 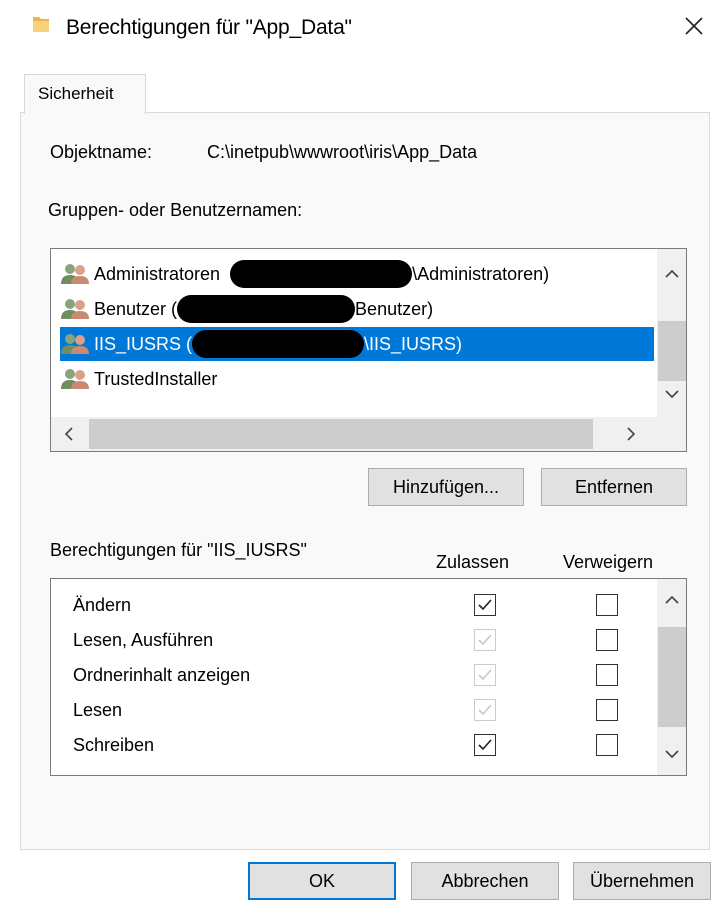 What do you see at coordinates (353, 640) in the screenshot?
I see `permission-row: Lesen, Ausführen` at bounding box center [353, 640].